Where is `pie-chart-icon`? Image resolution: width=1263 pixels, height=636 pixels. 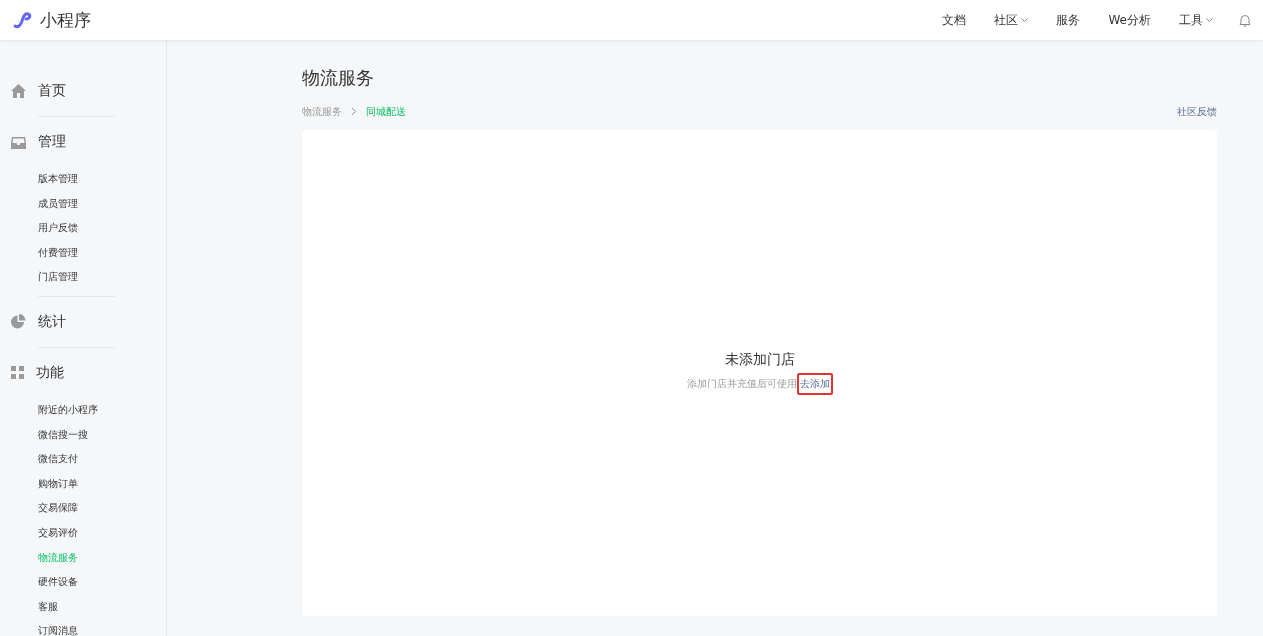
pie-chart-icon is located at coordinates (18, 322).